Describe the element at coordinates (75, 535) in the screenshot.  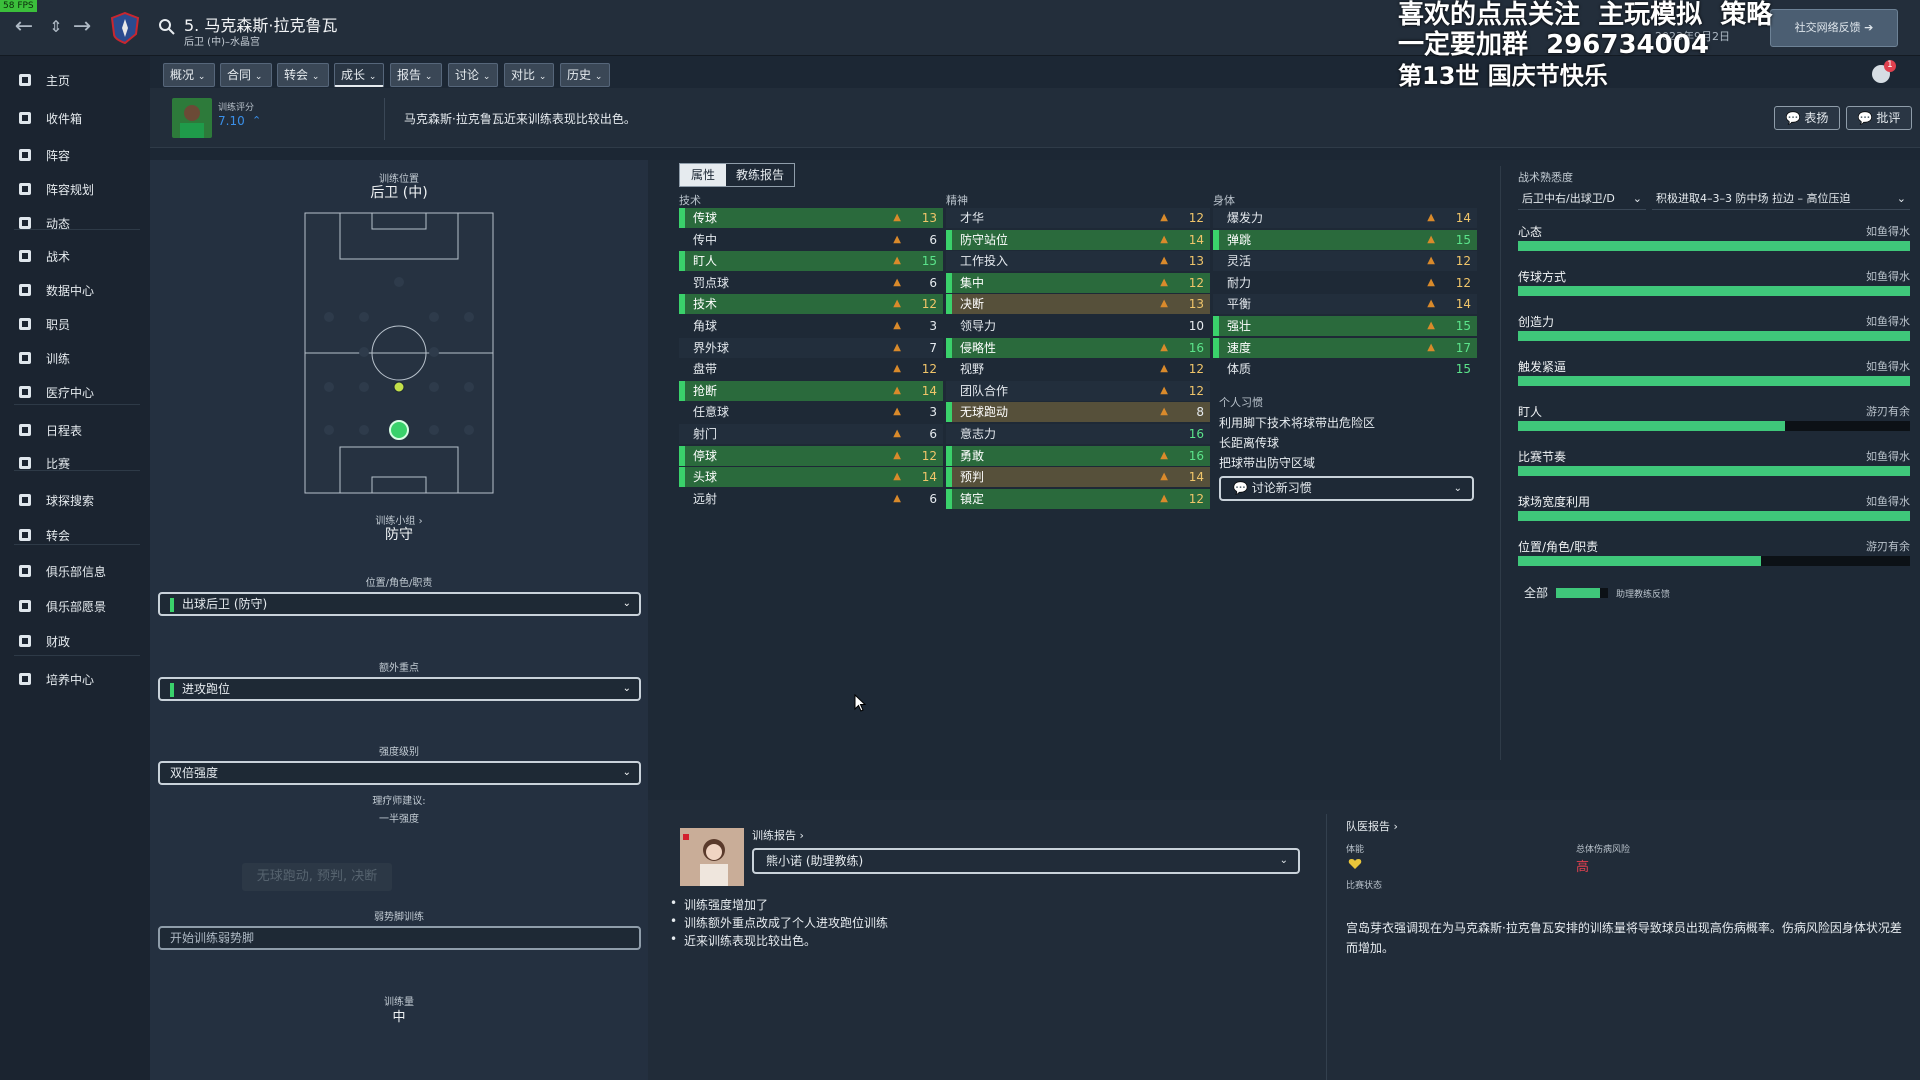
I see `sidebar-item-transfer: 转会` at that location.